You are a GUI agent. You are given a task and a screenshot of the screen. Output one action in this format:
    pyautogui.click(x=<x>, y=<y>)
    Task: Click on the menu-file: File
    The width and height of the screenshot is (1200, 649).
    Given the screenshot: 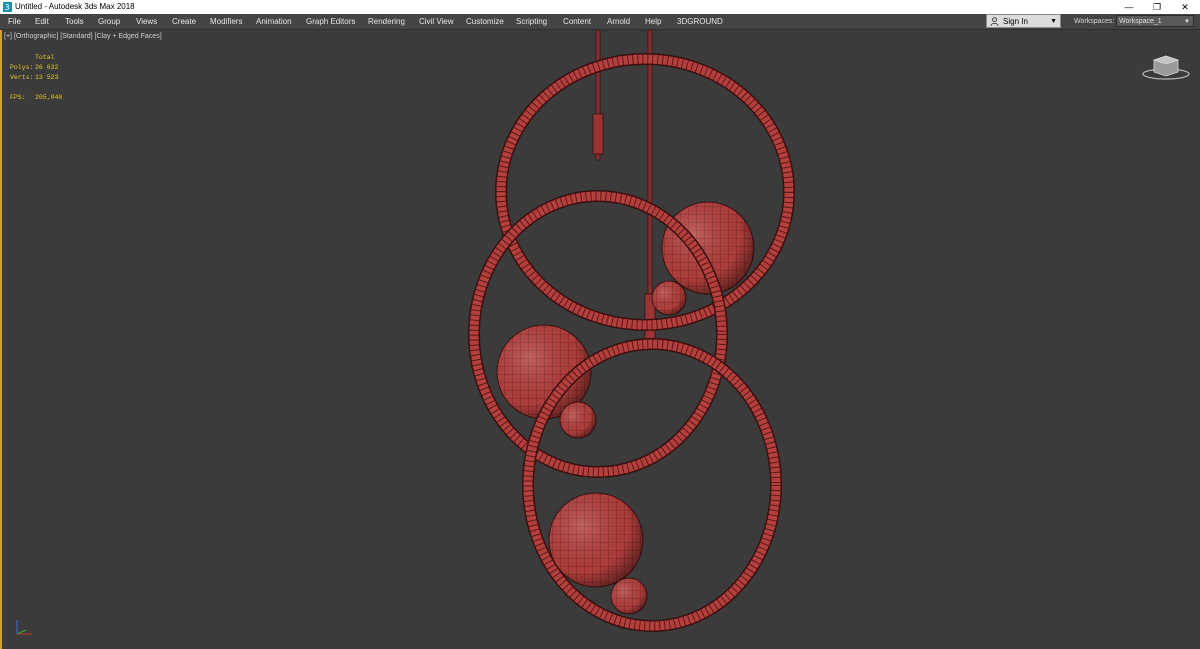 What is the action you would take?
    pyautogui.click(x=14, y=21)
    